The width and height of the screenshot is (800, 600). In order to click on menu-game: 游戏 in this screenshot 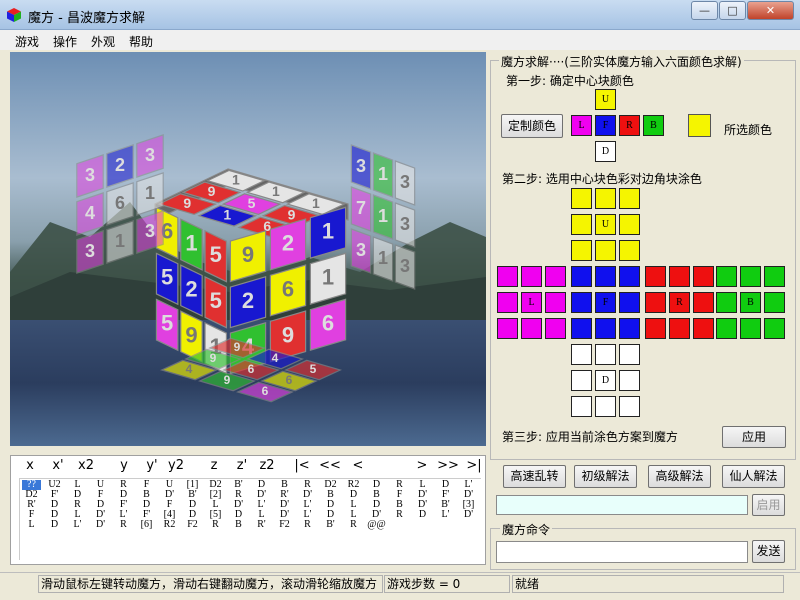, I will do `click(27, 41)`.